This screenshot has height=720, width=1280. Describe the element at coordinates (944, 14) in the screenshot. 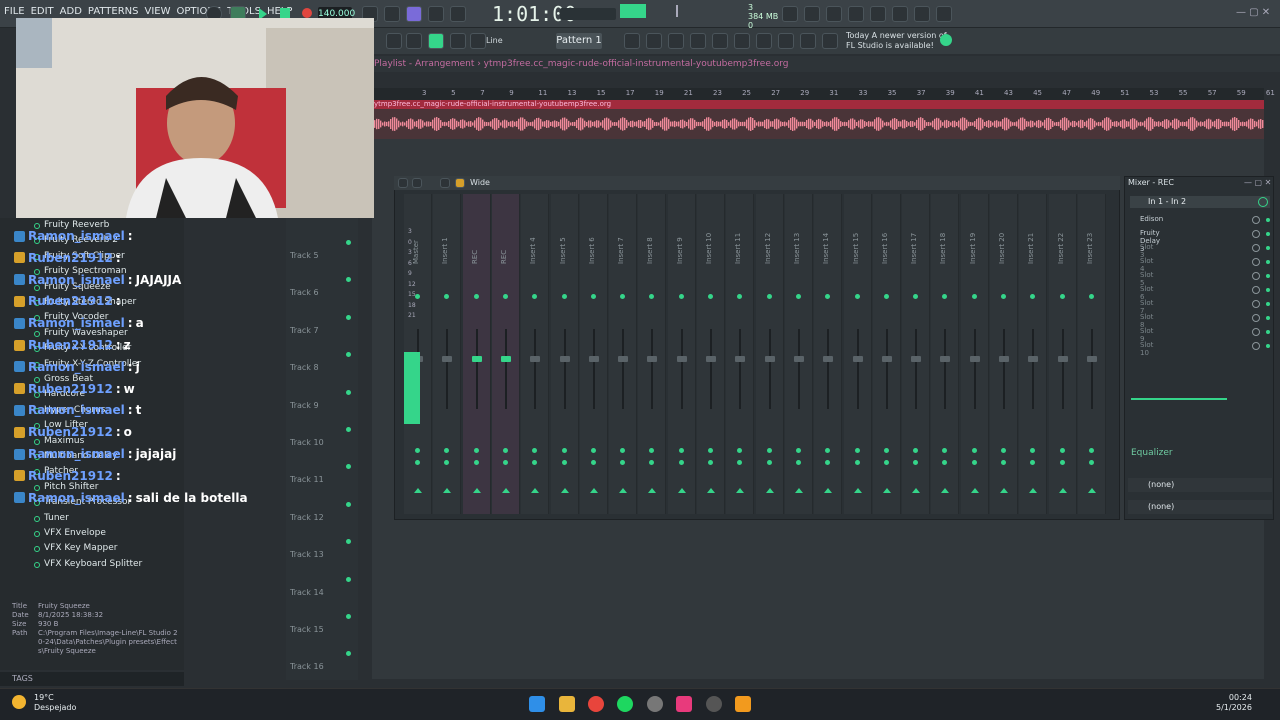

I see `download-icon` at that location.